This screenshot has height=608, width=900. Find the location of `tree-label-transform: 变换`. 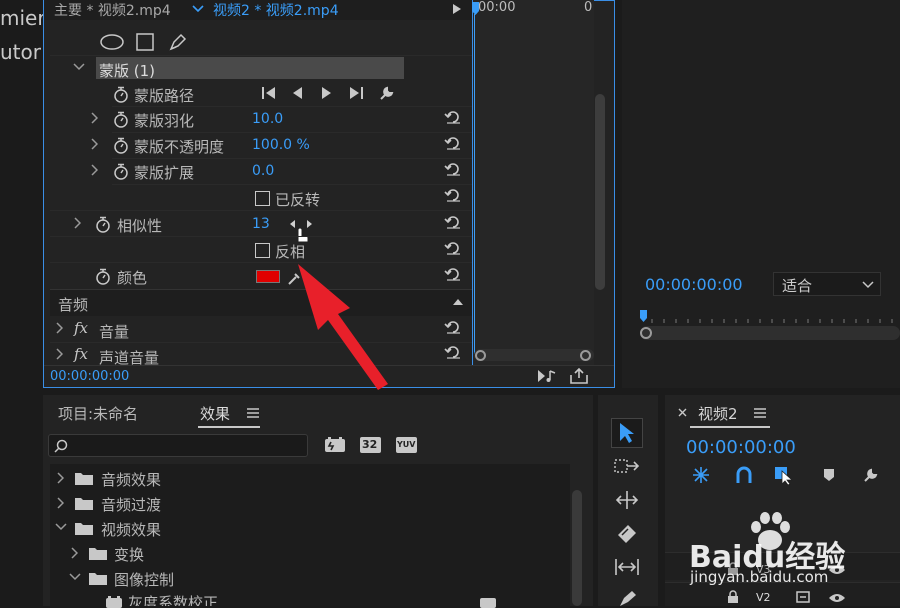

tree-label-transform: 变换 is located at coordinates (129, 555).